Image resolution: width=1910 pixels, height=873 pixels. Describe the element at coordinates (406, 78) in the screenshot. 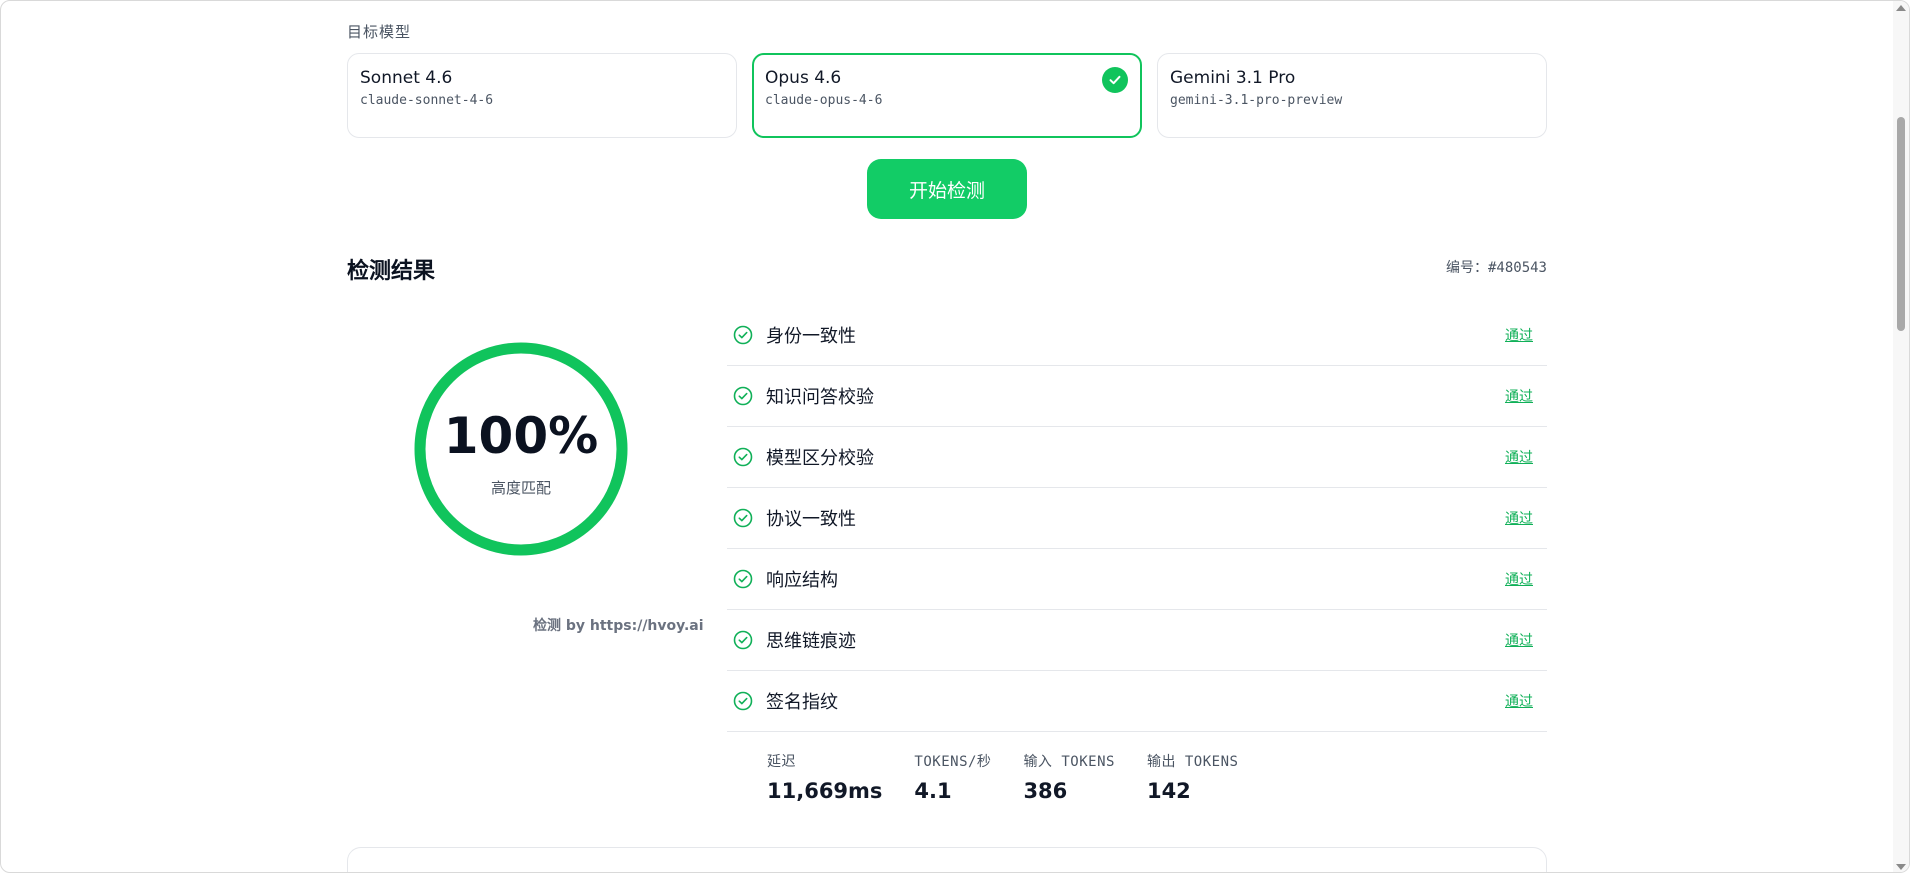

I see `model-name: Sonnet 4.6` at that location.